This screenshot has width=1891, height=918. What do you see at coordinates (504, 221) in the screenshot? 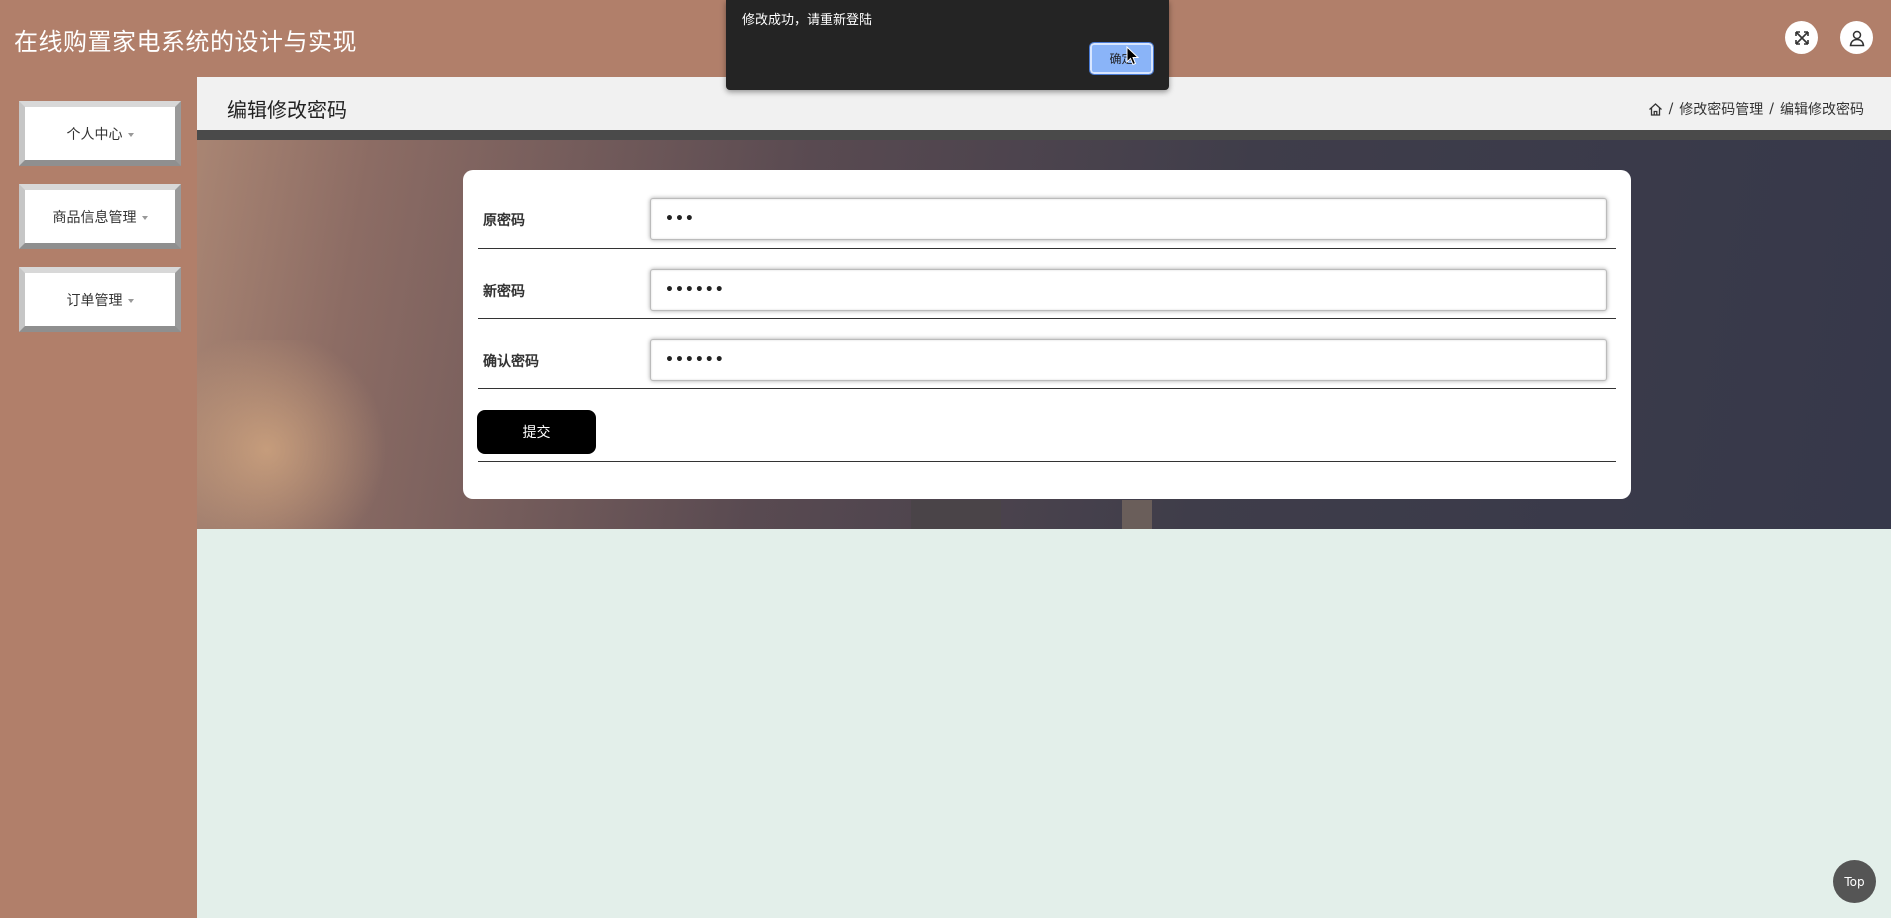
I see `old-password-label: 原密码` at bounding box center [504, 221].